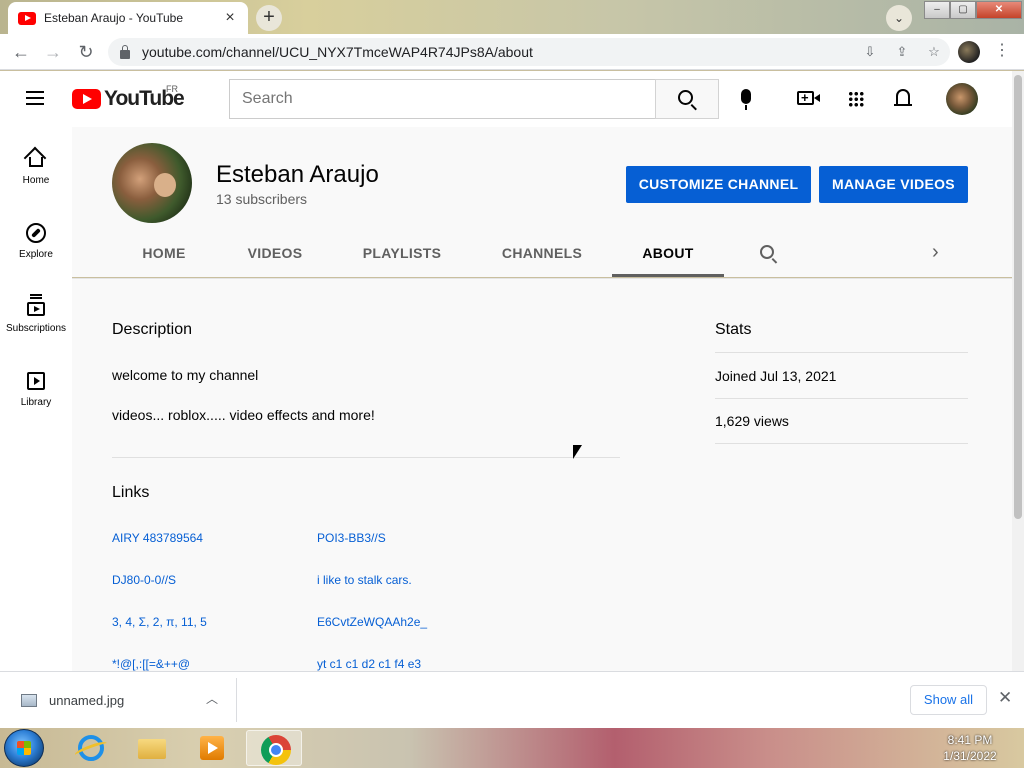 The width and height of the screenshot is (1024, 768). I want to click on compass-icon, so click(36, 233).